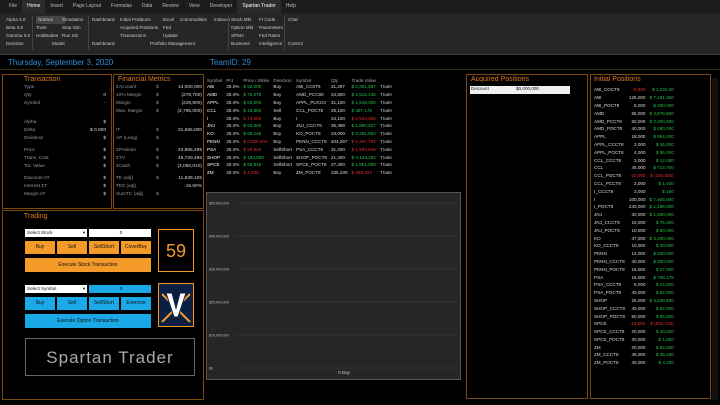  Describe the element at coordinates (252, 134) in the screenshot. I see `table-cell: $ 69,148` at that location.